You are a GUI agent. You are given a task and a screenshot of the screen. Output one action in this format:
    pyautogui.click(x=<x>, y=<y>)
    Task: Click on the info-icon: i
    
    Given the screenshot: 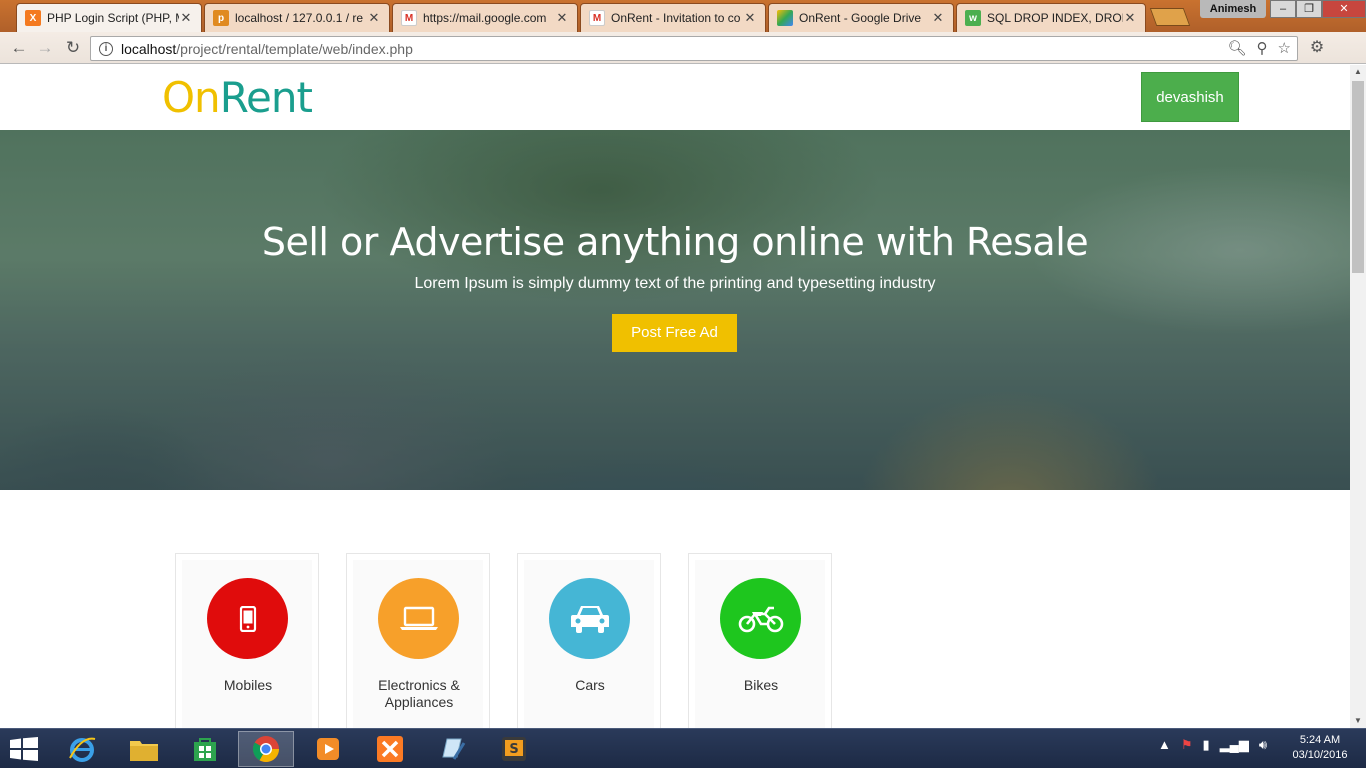 What is the action you would take?
    pyautogui.click(x=106, y=48)
    